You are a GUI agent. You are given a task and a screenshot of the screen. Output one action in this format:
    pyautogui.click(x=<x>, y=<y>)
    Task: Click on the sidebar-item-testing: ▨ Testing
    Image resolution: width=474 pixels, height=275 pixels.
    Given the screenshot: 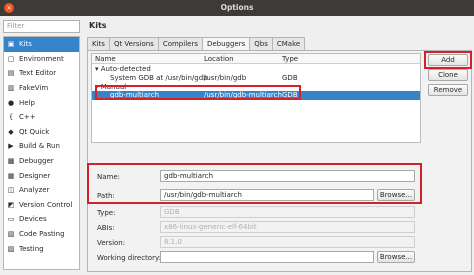 What is the action you would take?
    pyautogui.click(x=41, y=248)
    